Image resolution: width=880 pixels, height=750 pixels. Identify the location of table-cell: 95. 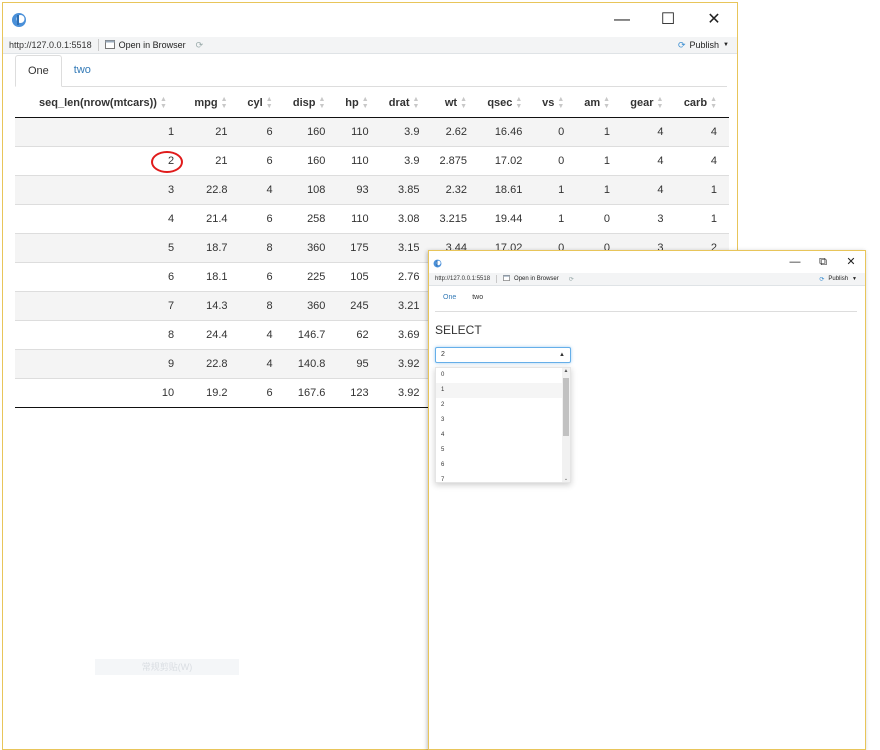
(359, 364).